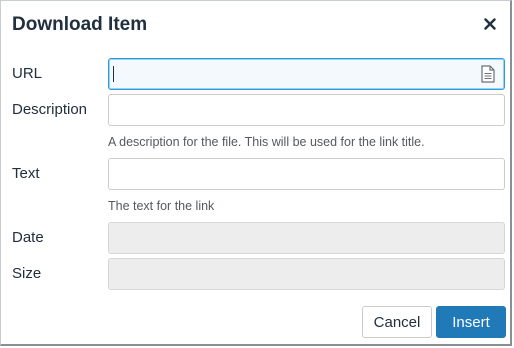  What do you see at coordinates (488, 74) in the screenshot?
I see `file-icon` at bounding box center [488, 74].